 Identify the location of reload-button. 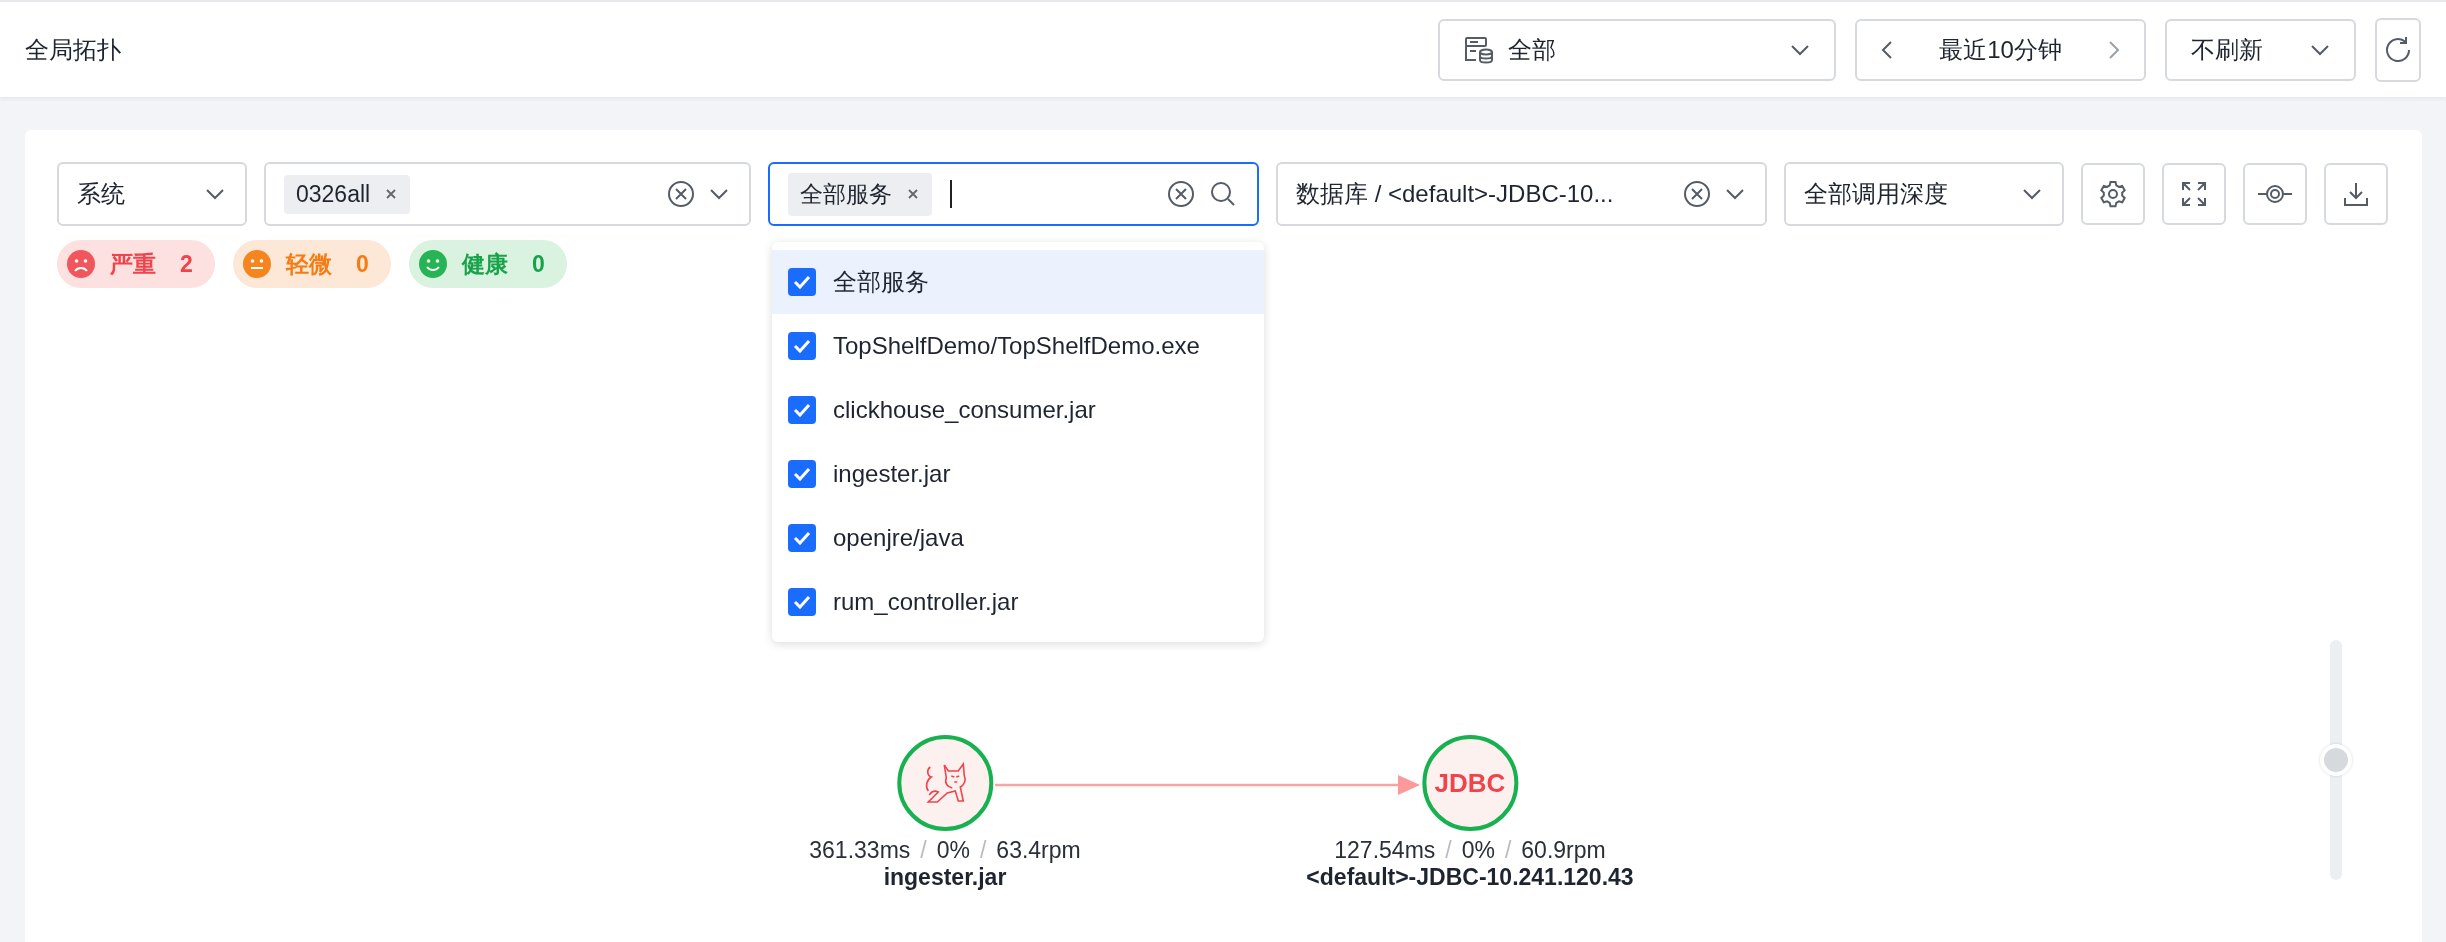
(2398, 49).